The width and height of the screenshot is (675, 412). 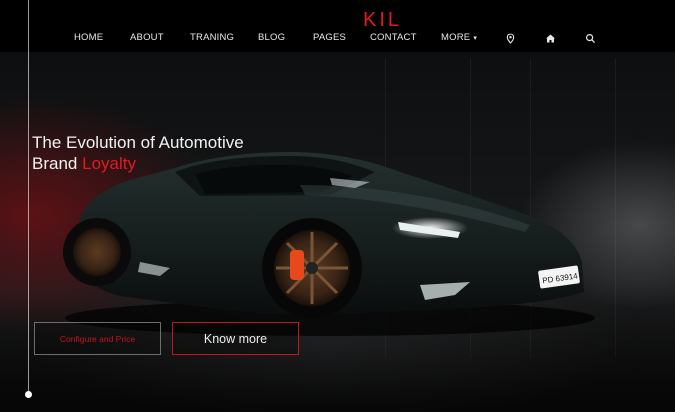 What do you see at coordinates (109, 163) in the screenshot?
I see `headline-accent-word: Loyalty` at bounding box center [109, 163].